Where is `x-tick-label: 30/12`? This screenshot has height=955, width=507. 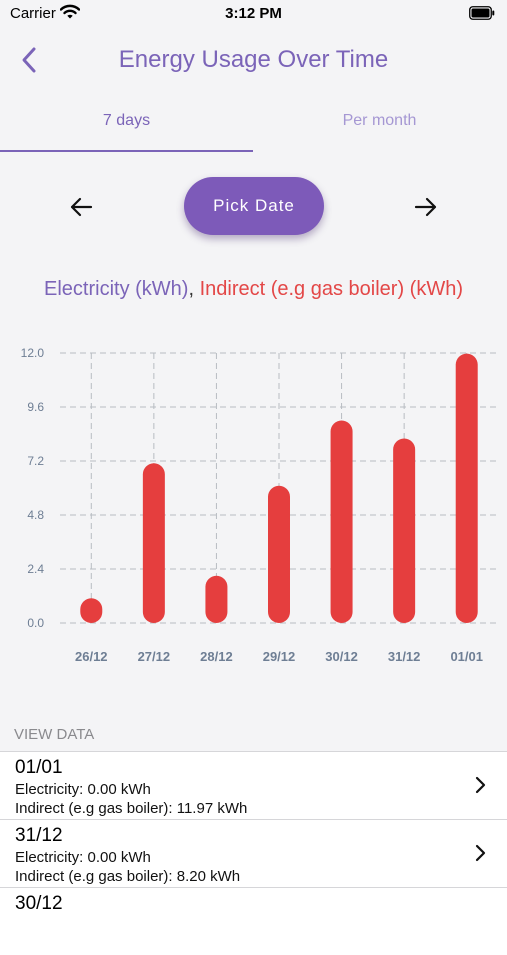
x-tick-label: 30/12 is located at coordinates (341, 656).